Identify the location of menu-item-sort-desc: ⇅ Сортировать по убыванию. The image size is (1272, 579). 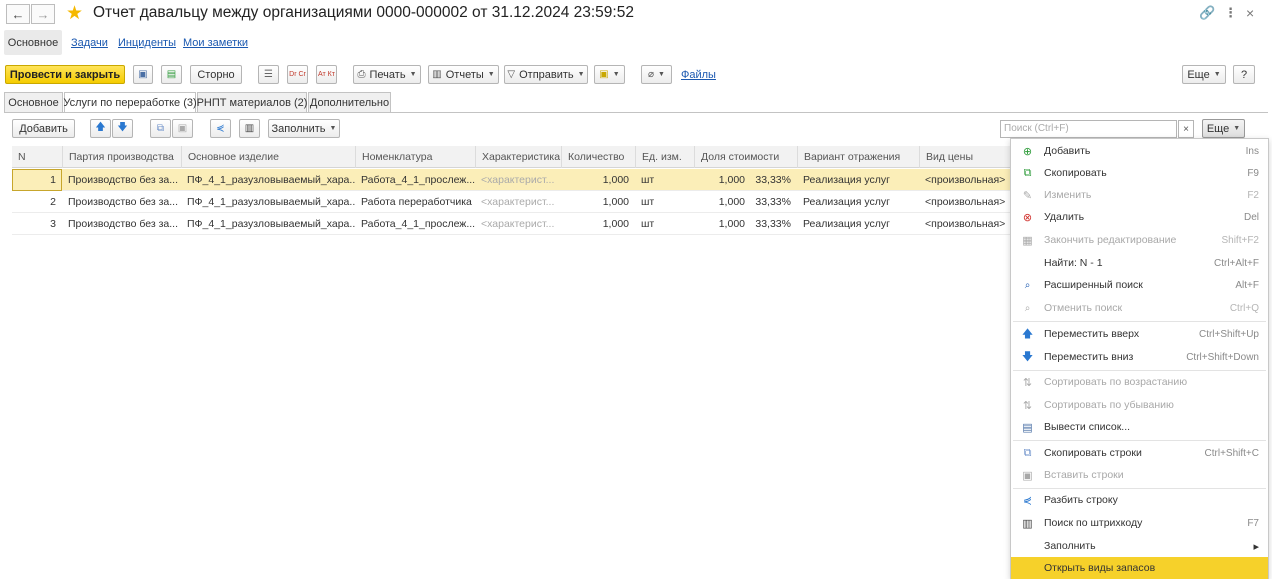
(1139, 405).